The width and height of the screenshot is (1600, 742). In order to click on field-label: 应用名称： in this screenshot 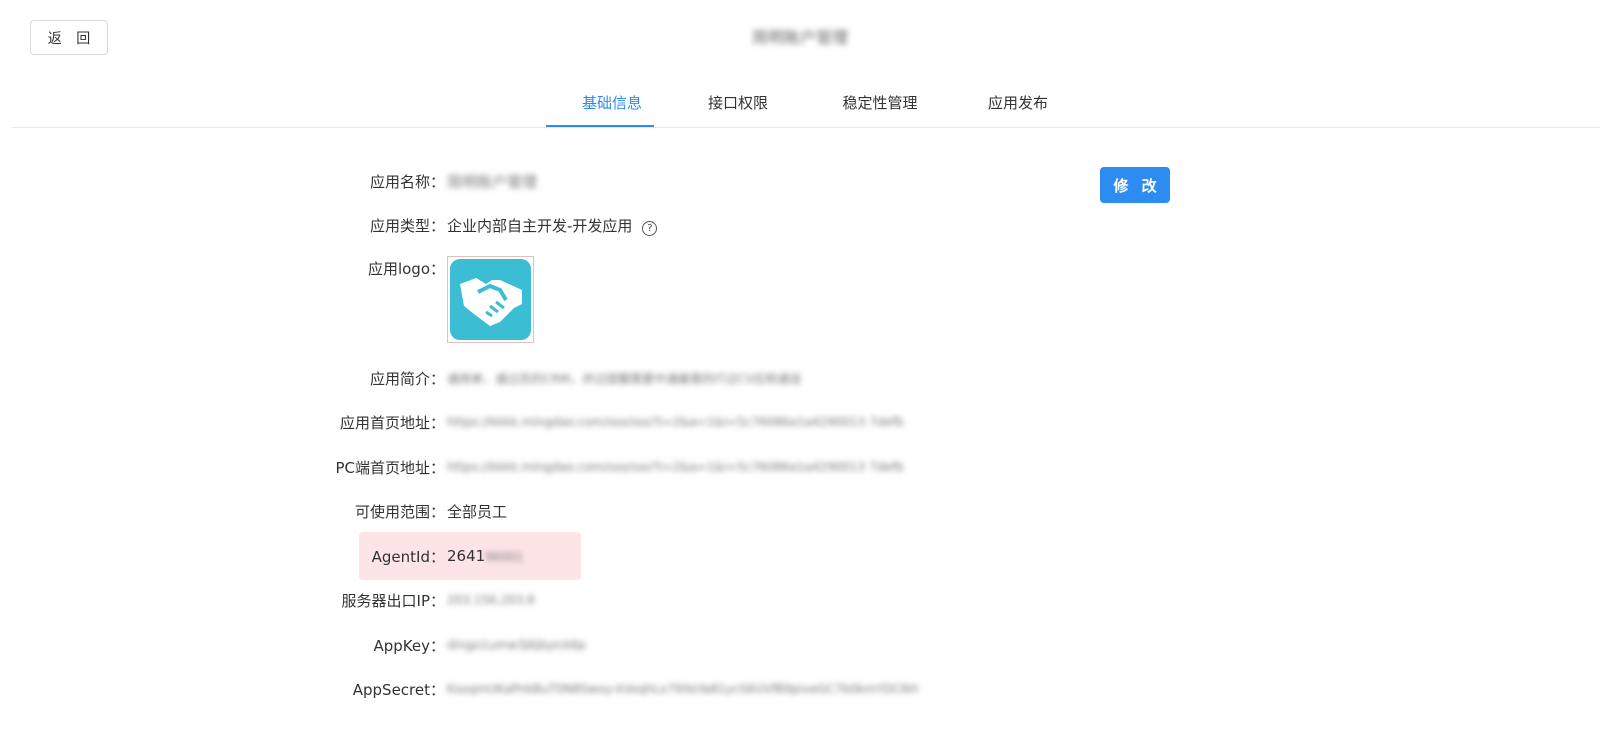, I will do `click(407, 181)`.